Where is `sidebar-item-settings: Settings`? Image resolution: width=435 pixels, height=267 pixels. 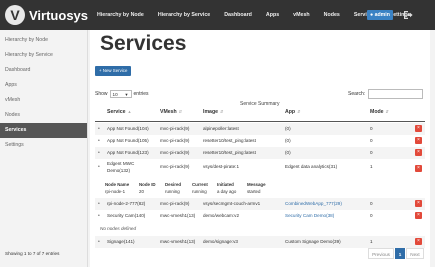
sidebar-item-settings: Settings is located at coordinates (43, 145).